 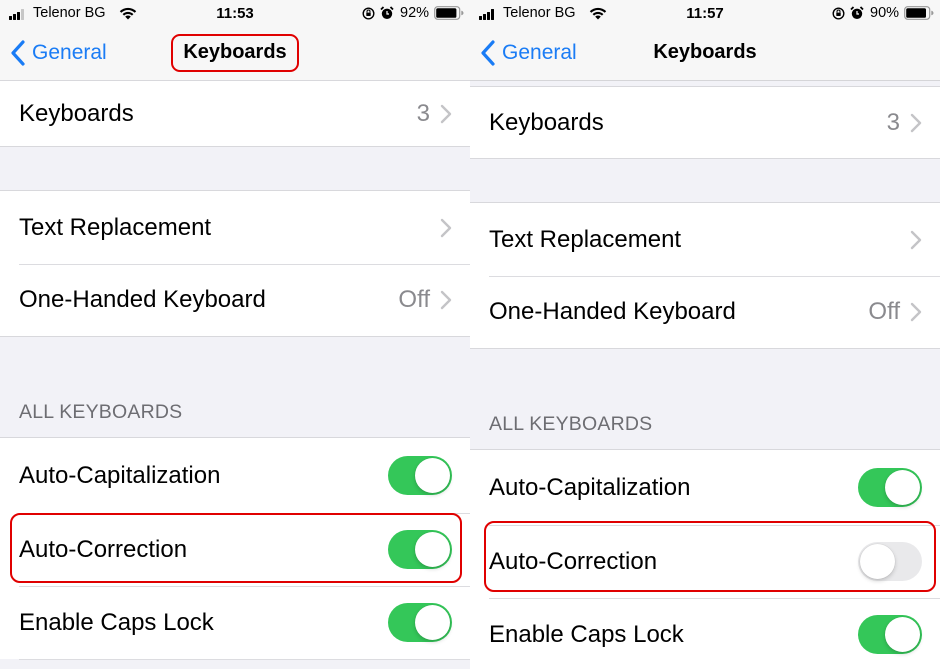 What do you see at coordinates (415, 13) in the screenshot?
I see `battery-percent: 92%` at bounding box center [415, 13].